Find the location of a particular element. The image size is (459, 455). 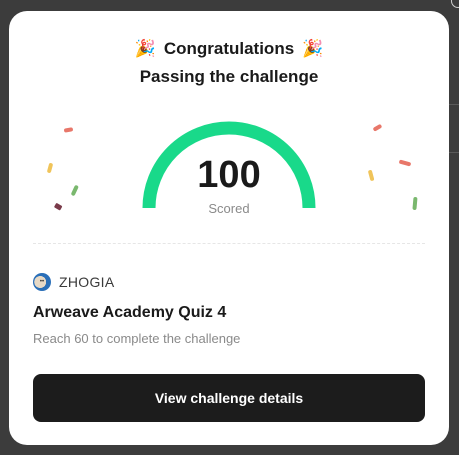

score-label: Scored is located at coordinates (229, 208).